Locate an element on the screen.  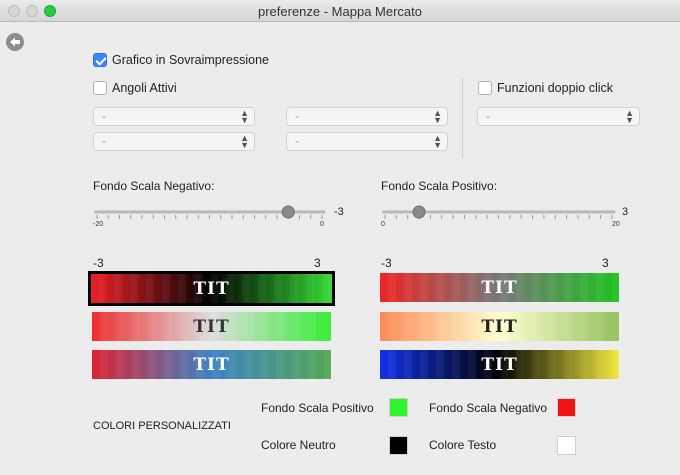
negative-scale-value: -3 is located at coordinates (339, 212).